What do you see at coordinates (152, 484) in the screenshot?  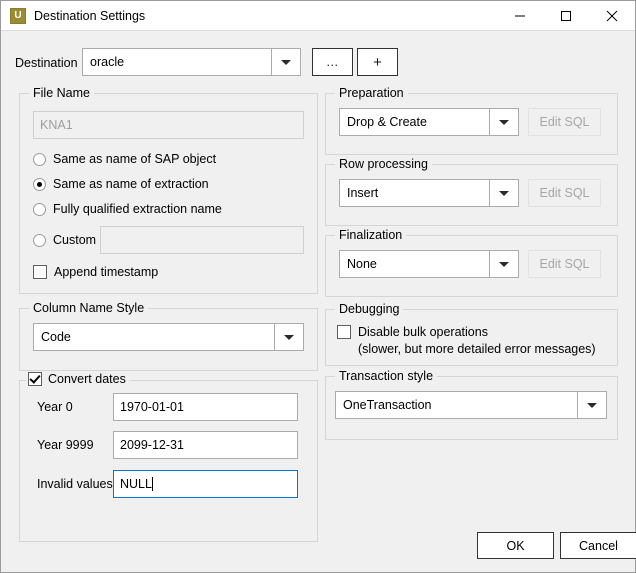 I see `text-caret` at bounding box center [152, 484].